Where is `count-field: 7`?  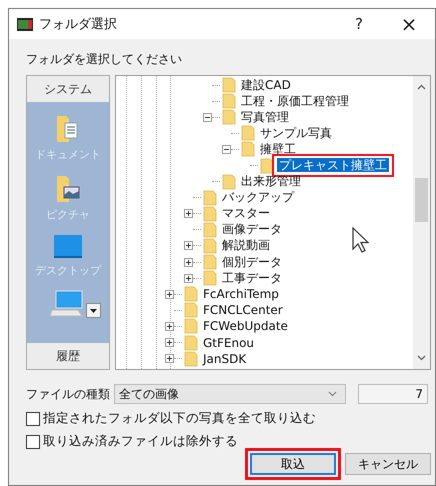
count-field: 7 is located at coordinates (393, 394).